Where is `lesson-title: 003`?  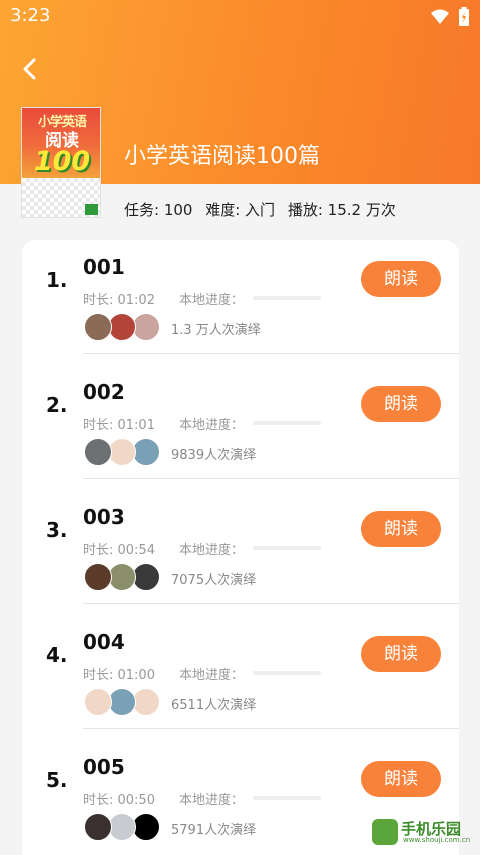 lesson-title: 003 is located at coordinates (104, 517).